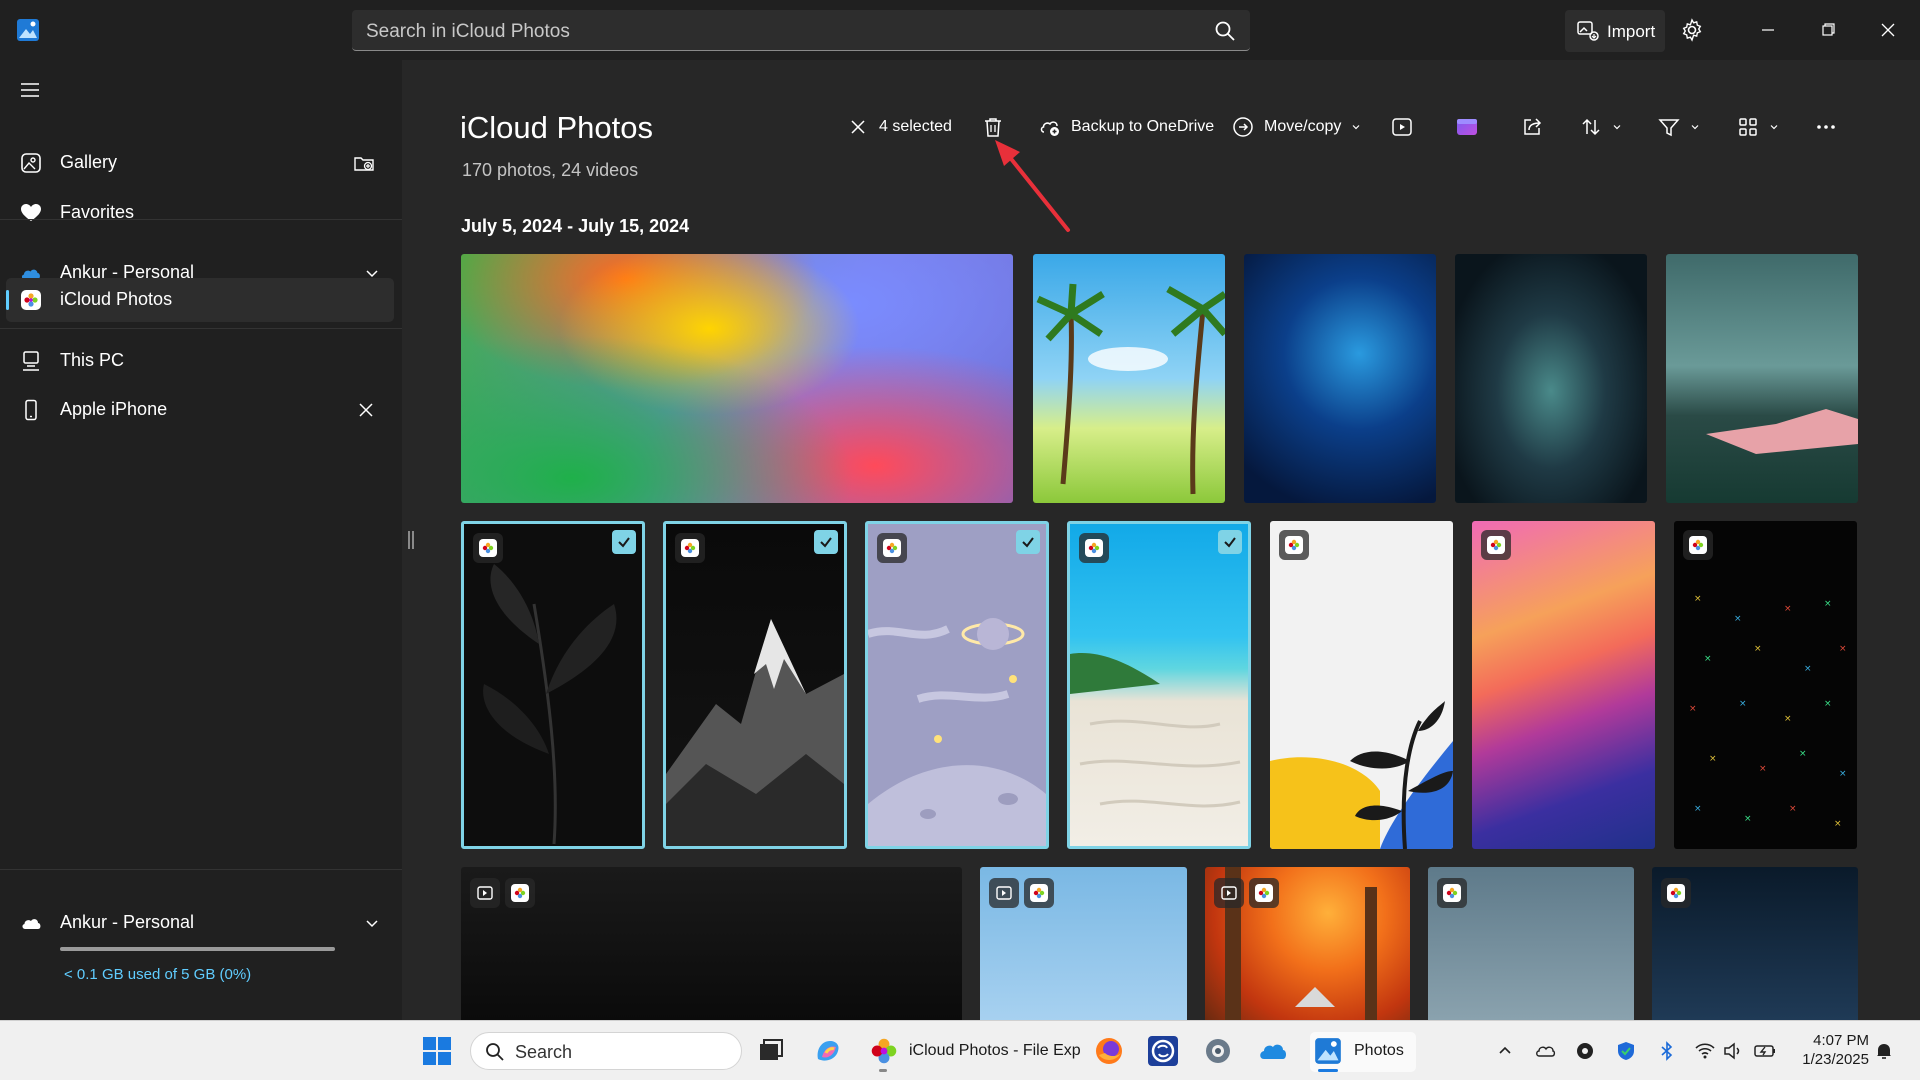 Image resolution: width=1920 pixels, height=1080 pixels. I want to click on restore-icon, so click(1828, 30).